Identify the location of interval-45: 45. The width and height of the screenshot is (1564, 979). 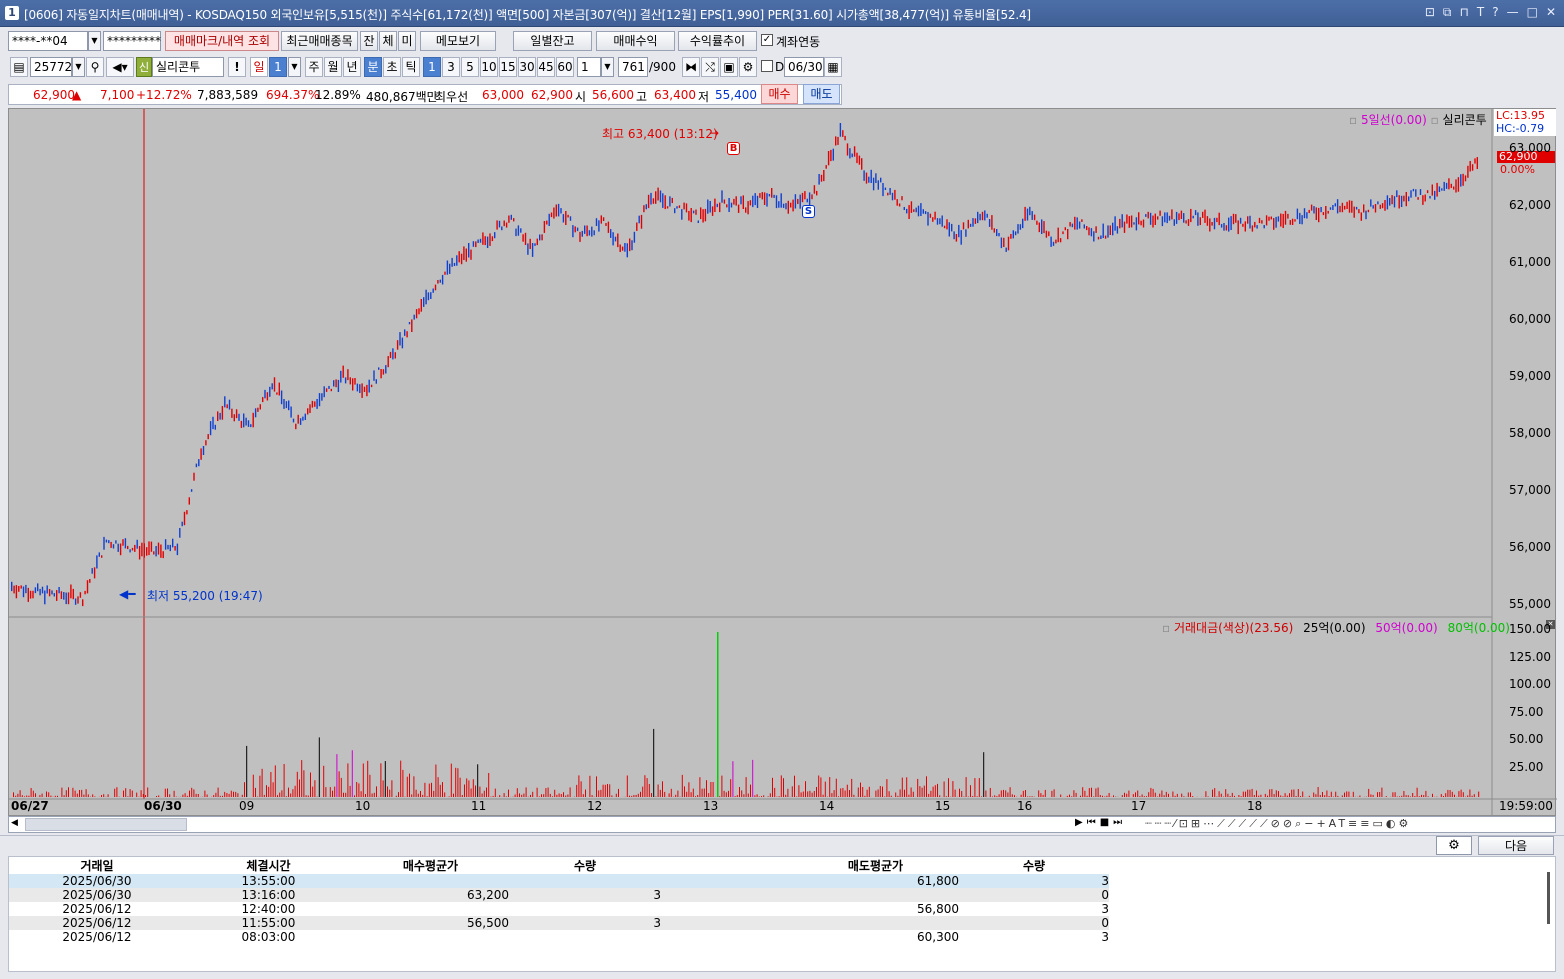
(546, 67).